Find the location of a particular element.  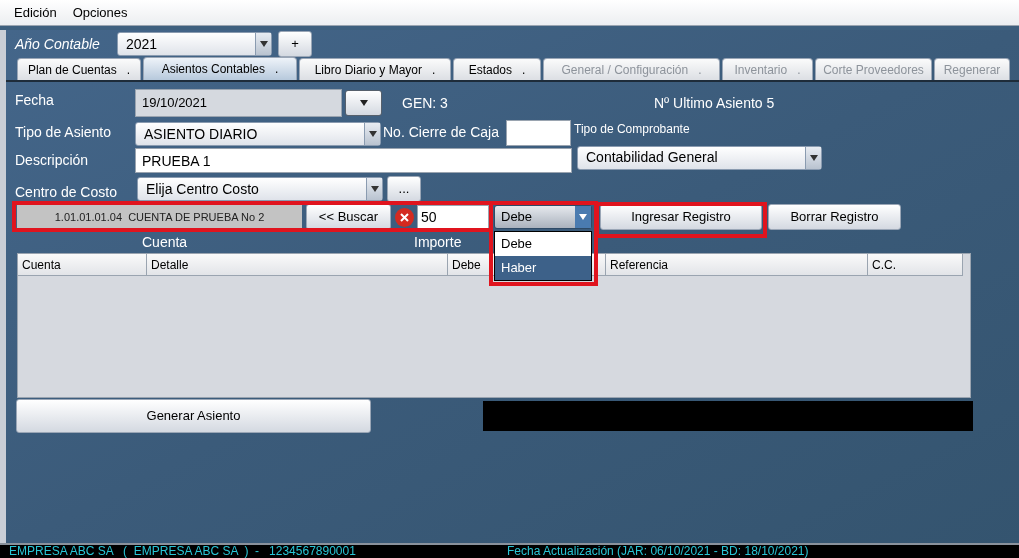

field-label: Fecha is located at coordinates (35, 100).